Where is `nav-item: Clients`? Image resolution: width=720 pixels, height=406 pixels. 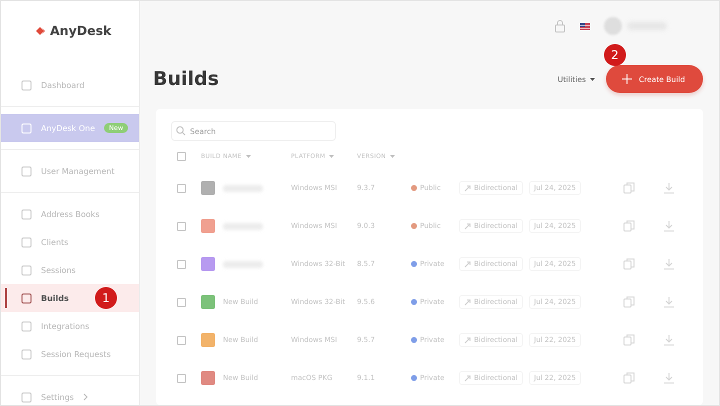 nav-item: Clients is located at coordinates (70, 242).